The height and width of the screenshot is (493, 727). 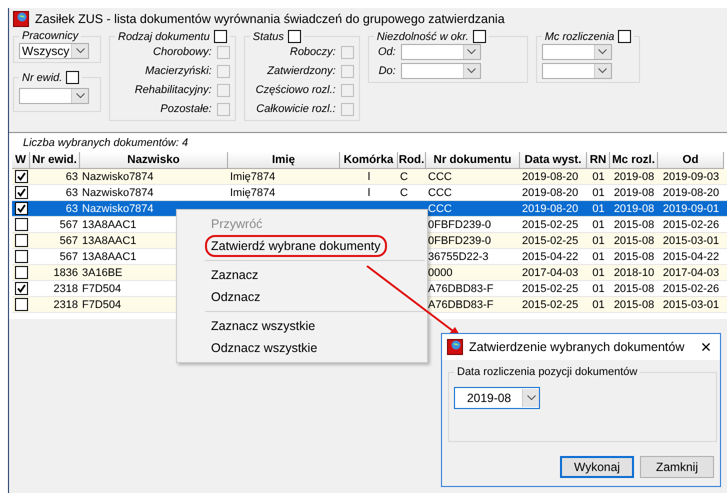 I want to click on group-label: Data rozliczenia pozycji dokumentów, so click(x=547, y=372).